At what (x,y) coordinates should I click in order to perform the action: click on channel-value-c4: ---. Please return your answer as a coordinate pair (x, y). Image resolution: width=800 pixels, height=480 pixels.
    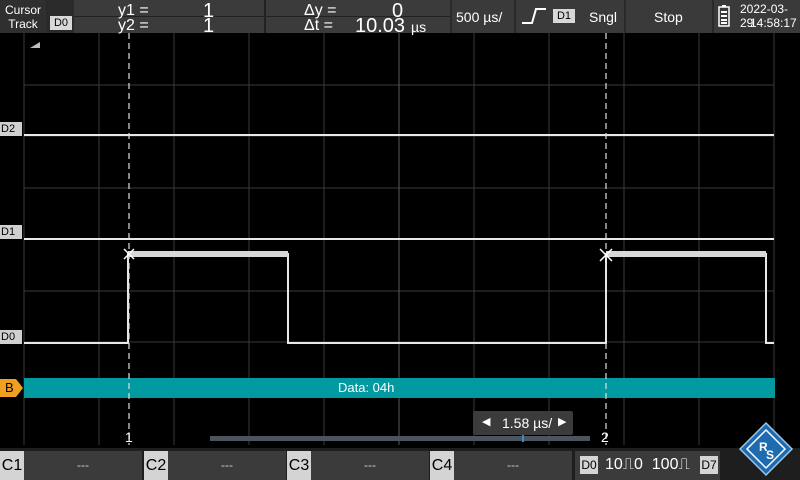
    Looking at the image, I should click on (513, 465).